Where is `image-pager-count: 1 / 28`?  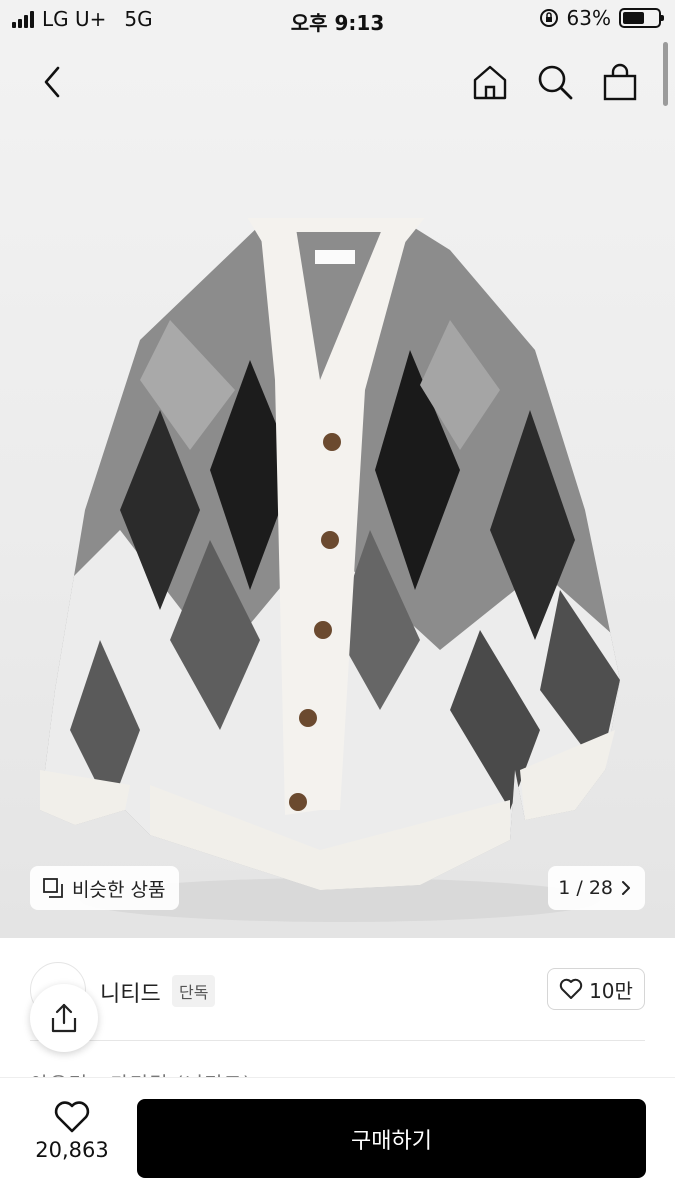 image-pager-count: 1 / 28 is located at coordinates (585, 888).